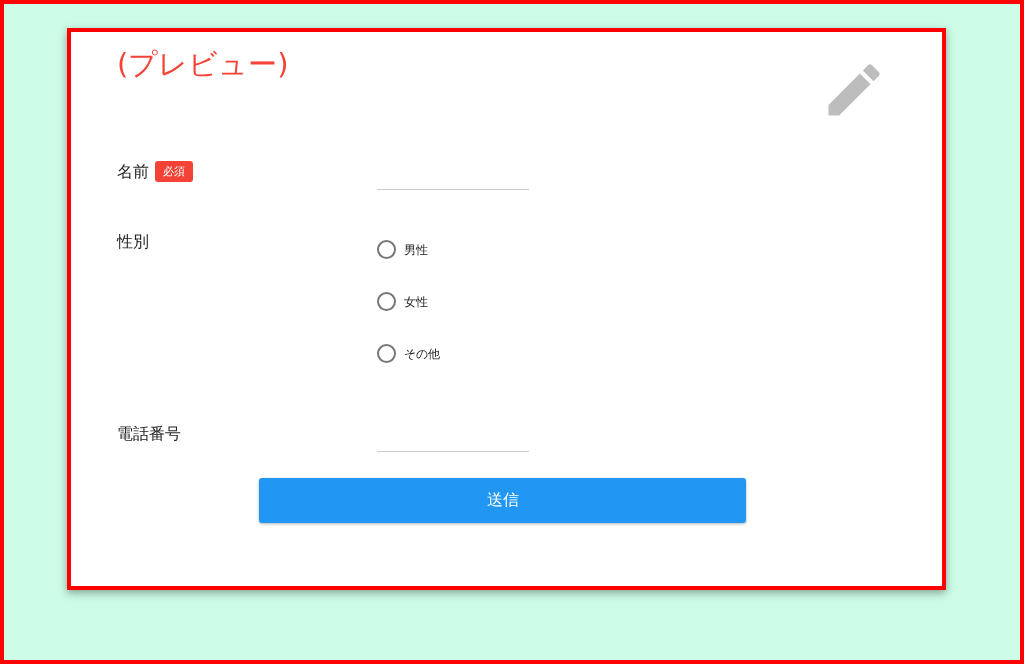 This screenshot has width=1024, height=664. Describe the element at coordinates (416, 250) in the screenshot. I see `radio-label: 男性` at that location.